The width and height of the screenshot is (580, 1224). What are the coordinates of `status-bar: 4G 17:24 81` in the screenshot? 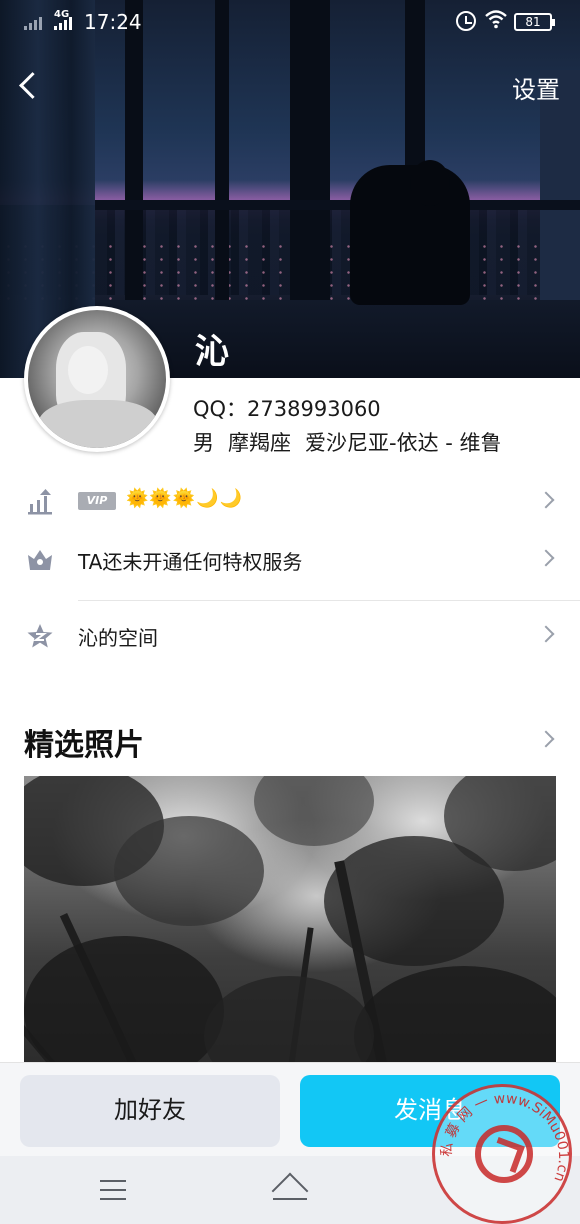 It's located at (290, 22).